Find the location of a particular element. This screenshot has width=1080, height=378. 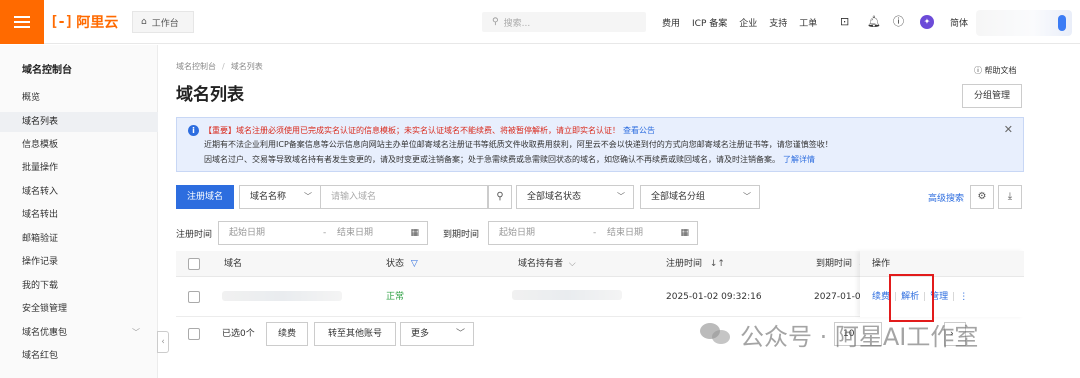

sidebar-item-discount-pack: 域名优惠包 ﹀ is located at coordinates (79, 333).